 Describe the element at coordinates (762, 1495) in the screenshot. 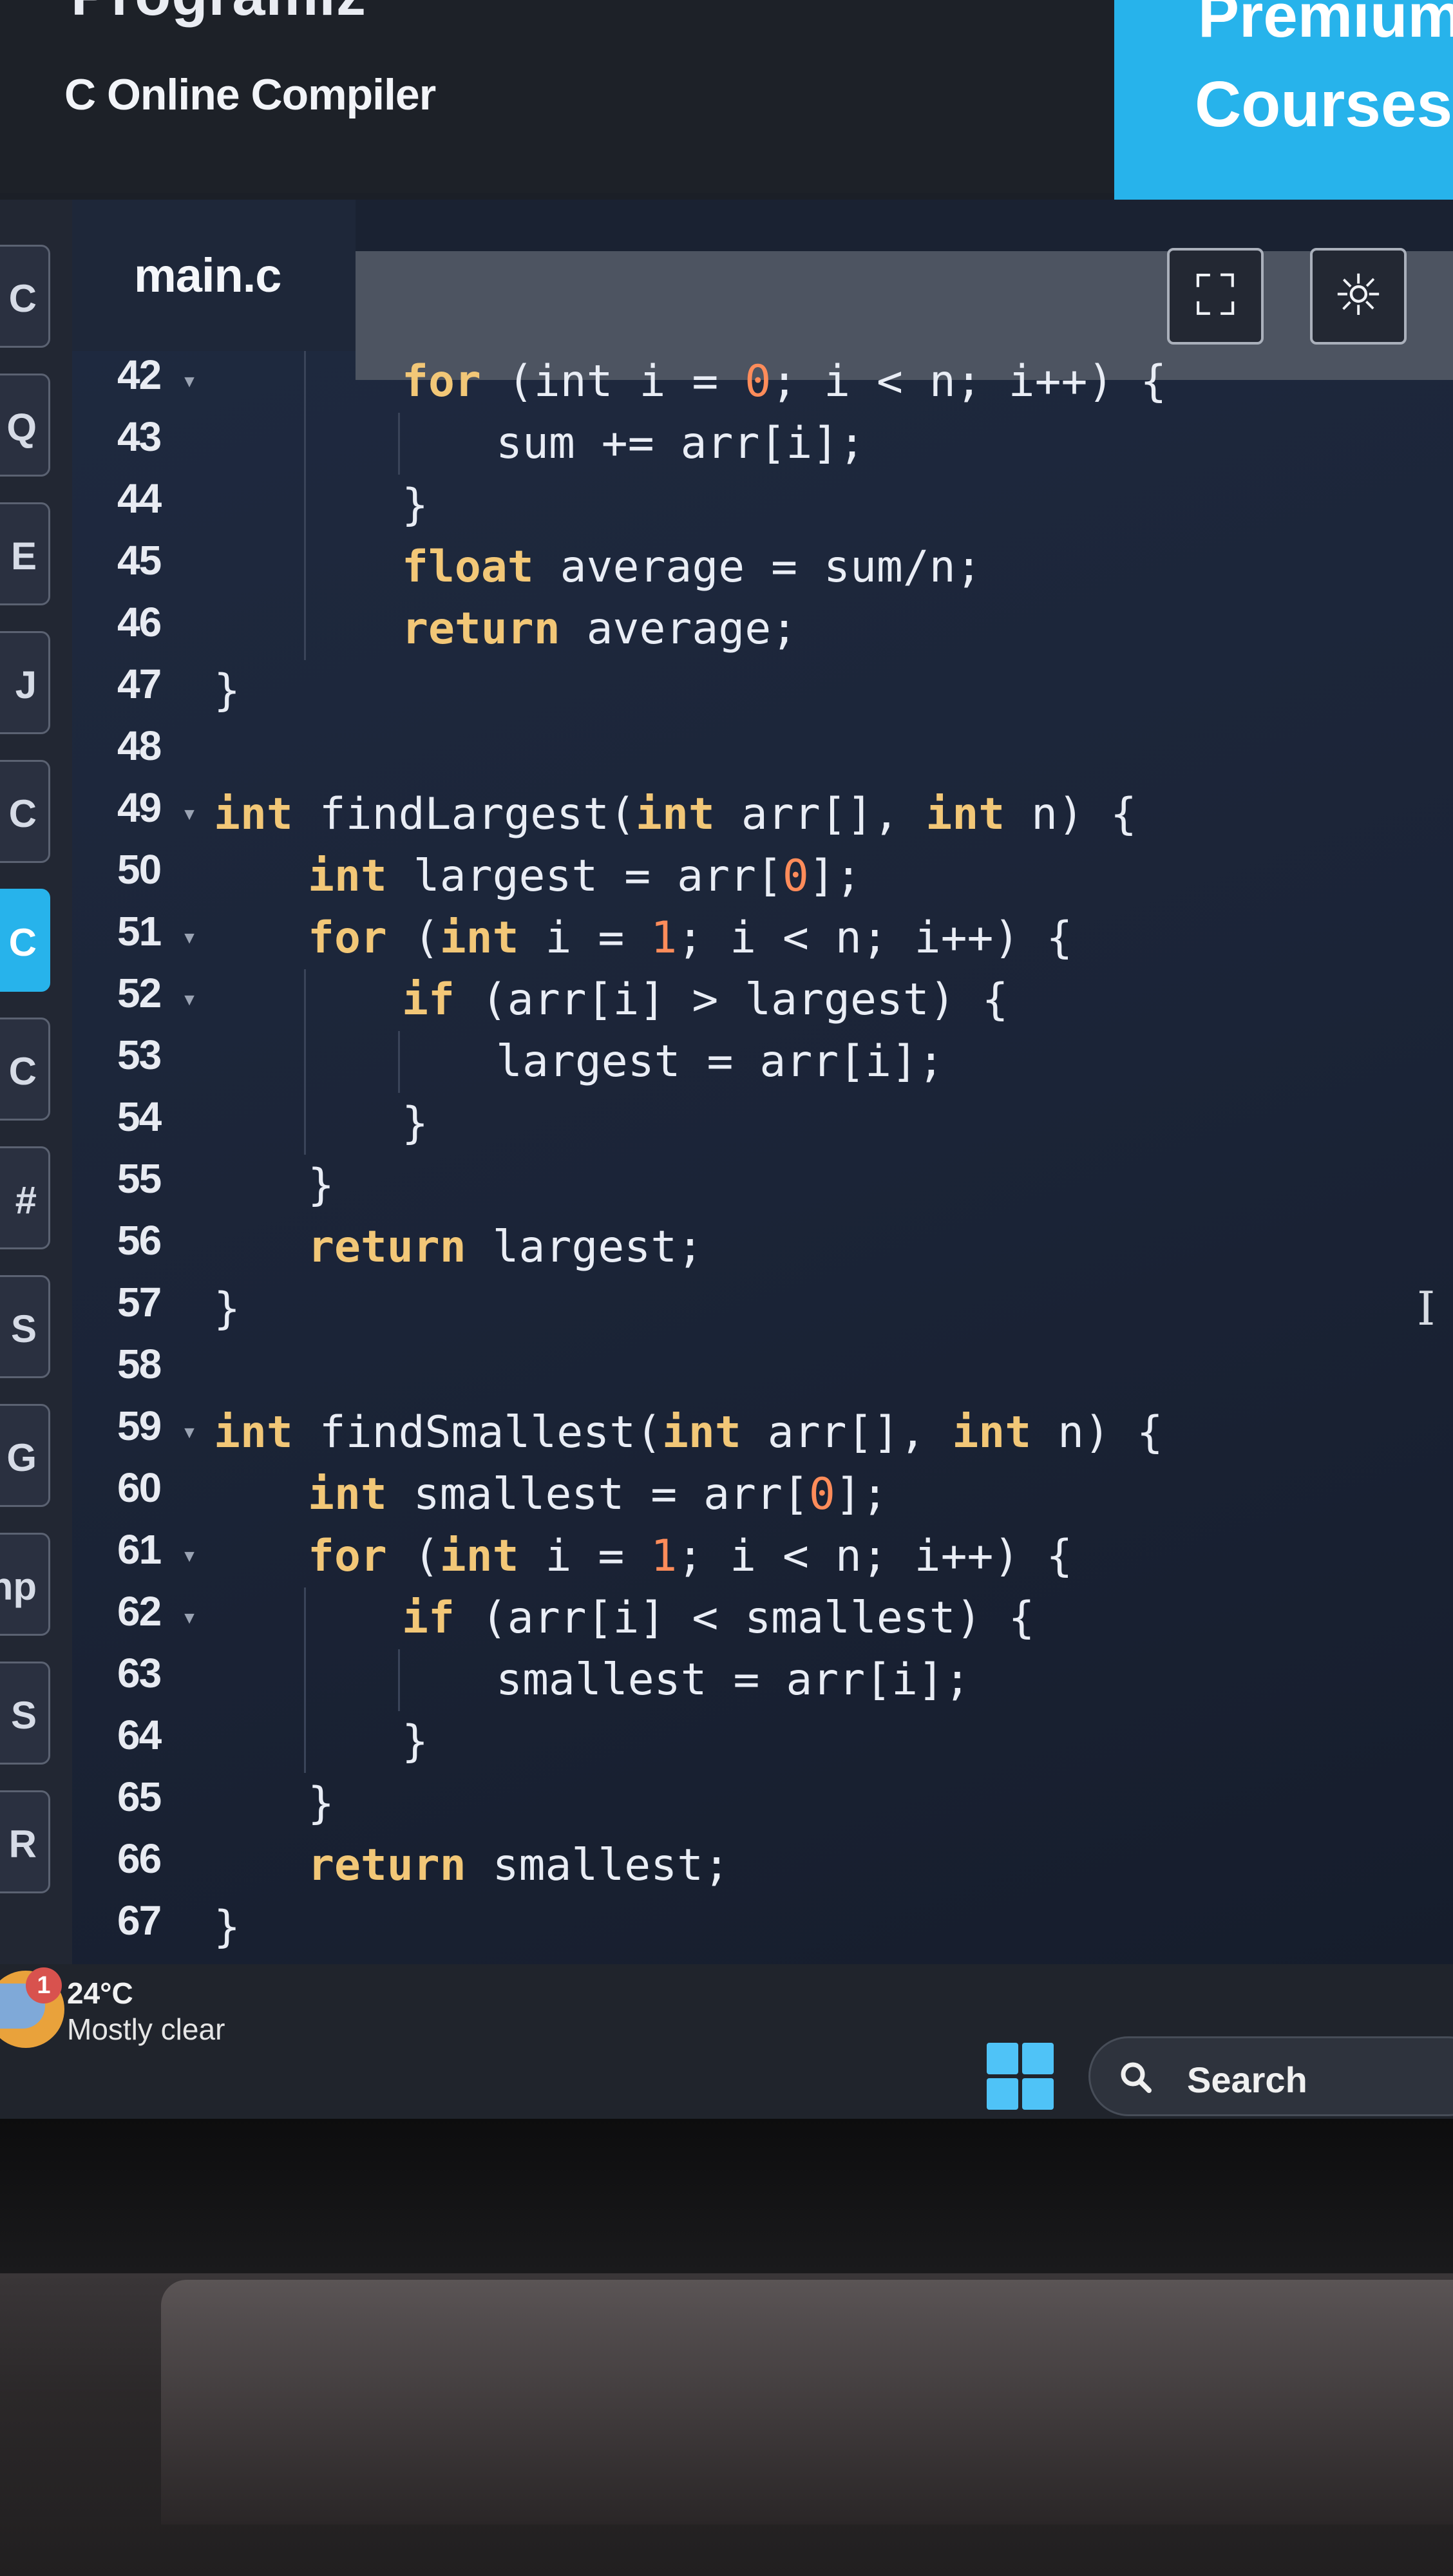

I see `code-line: 60 int smallest = arr[0];` at that location.